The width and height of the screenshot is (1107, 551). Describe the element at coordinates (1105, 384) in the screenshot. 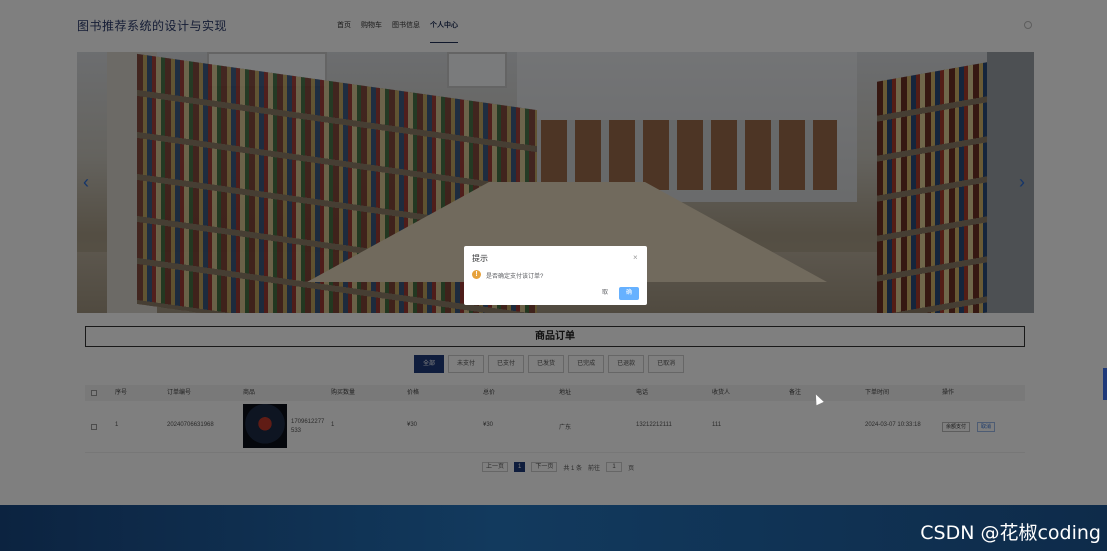

I see `scrollbar-thumb` at that location.